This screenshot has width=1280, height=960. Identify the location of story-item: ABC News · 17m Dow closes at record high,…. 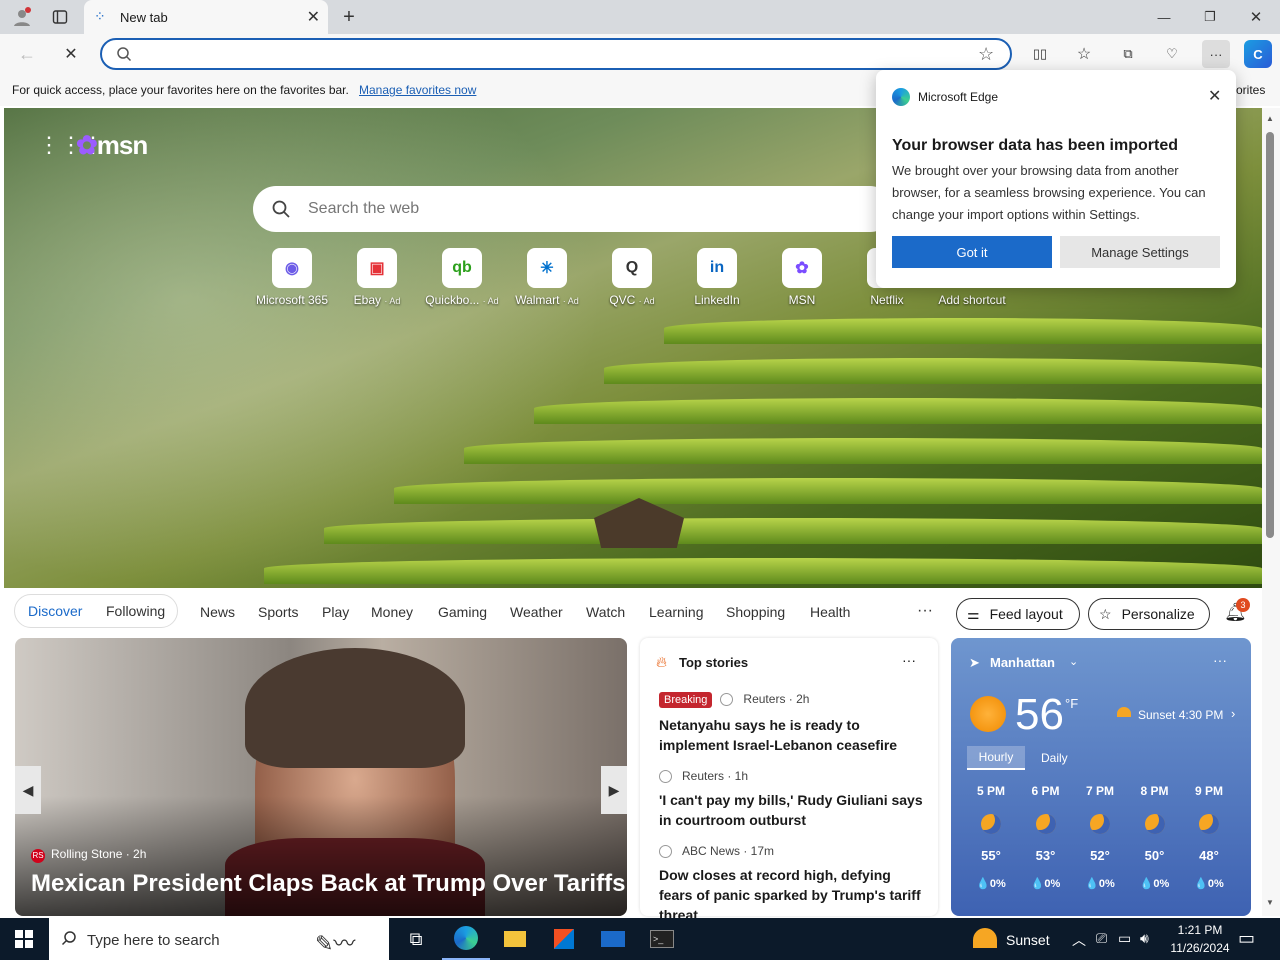
(793, 884).